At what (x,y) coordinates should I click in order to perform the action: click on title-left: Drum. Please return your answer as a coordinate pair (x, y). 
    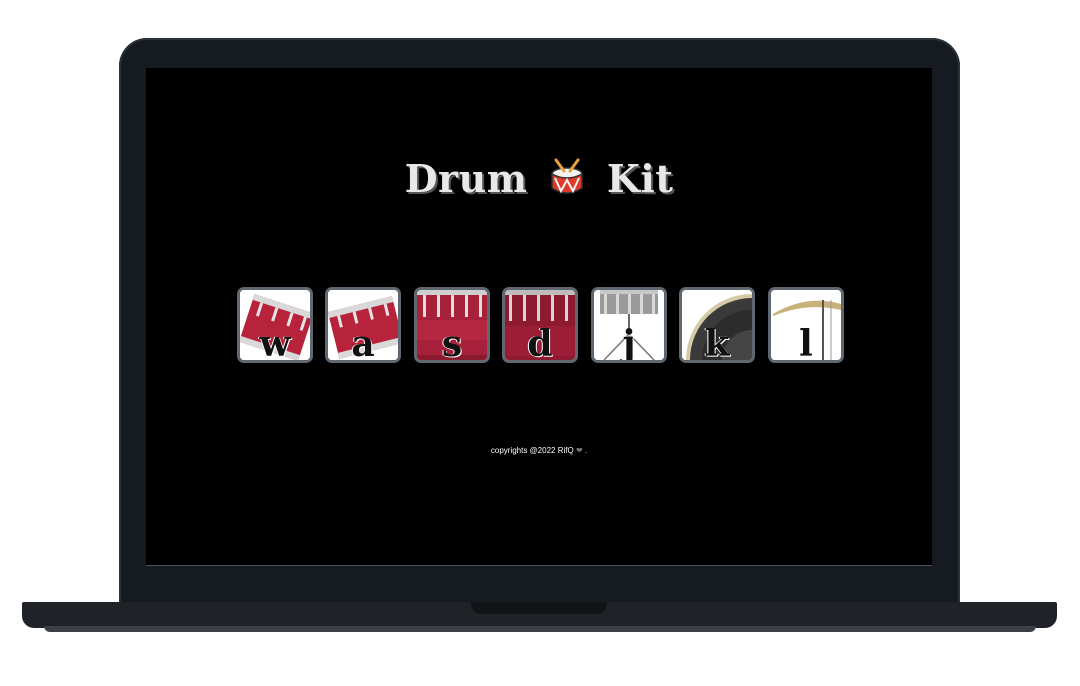
    Looking at the image, I should click on (466, 178).